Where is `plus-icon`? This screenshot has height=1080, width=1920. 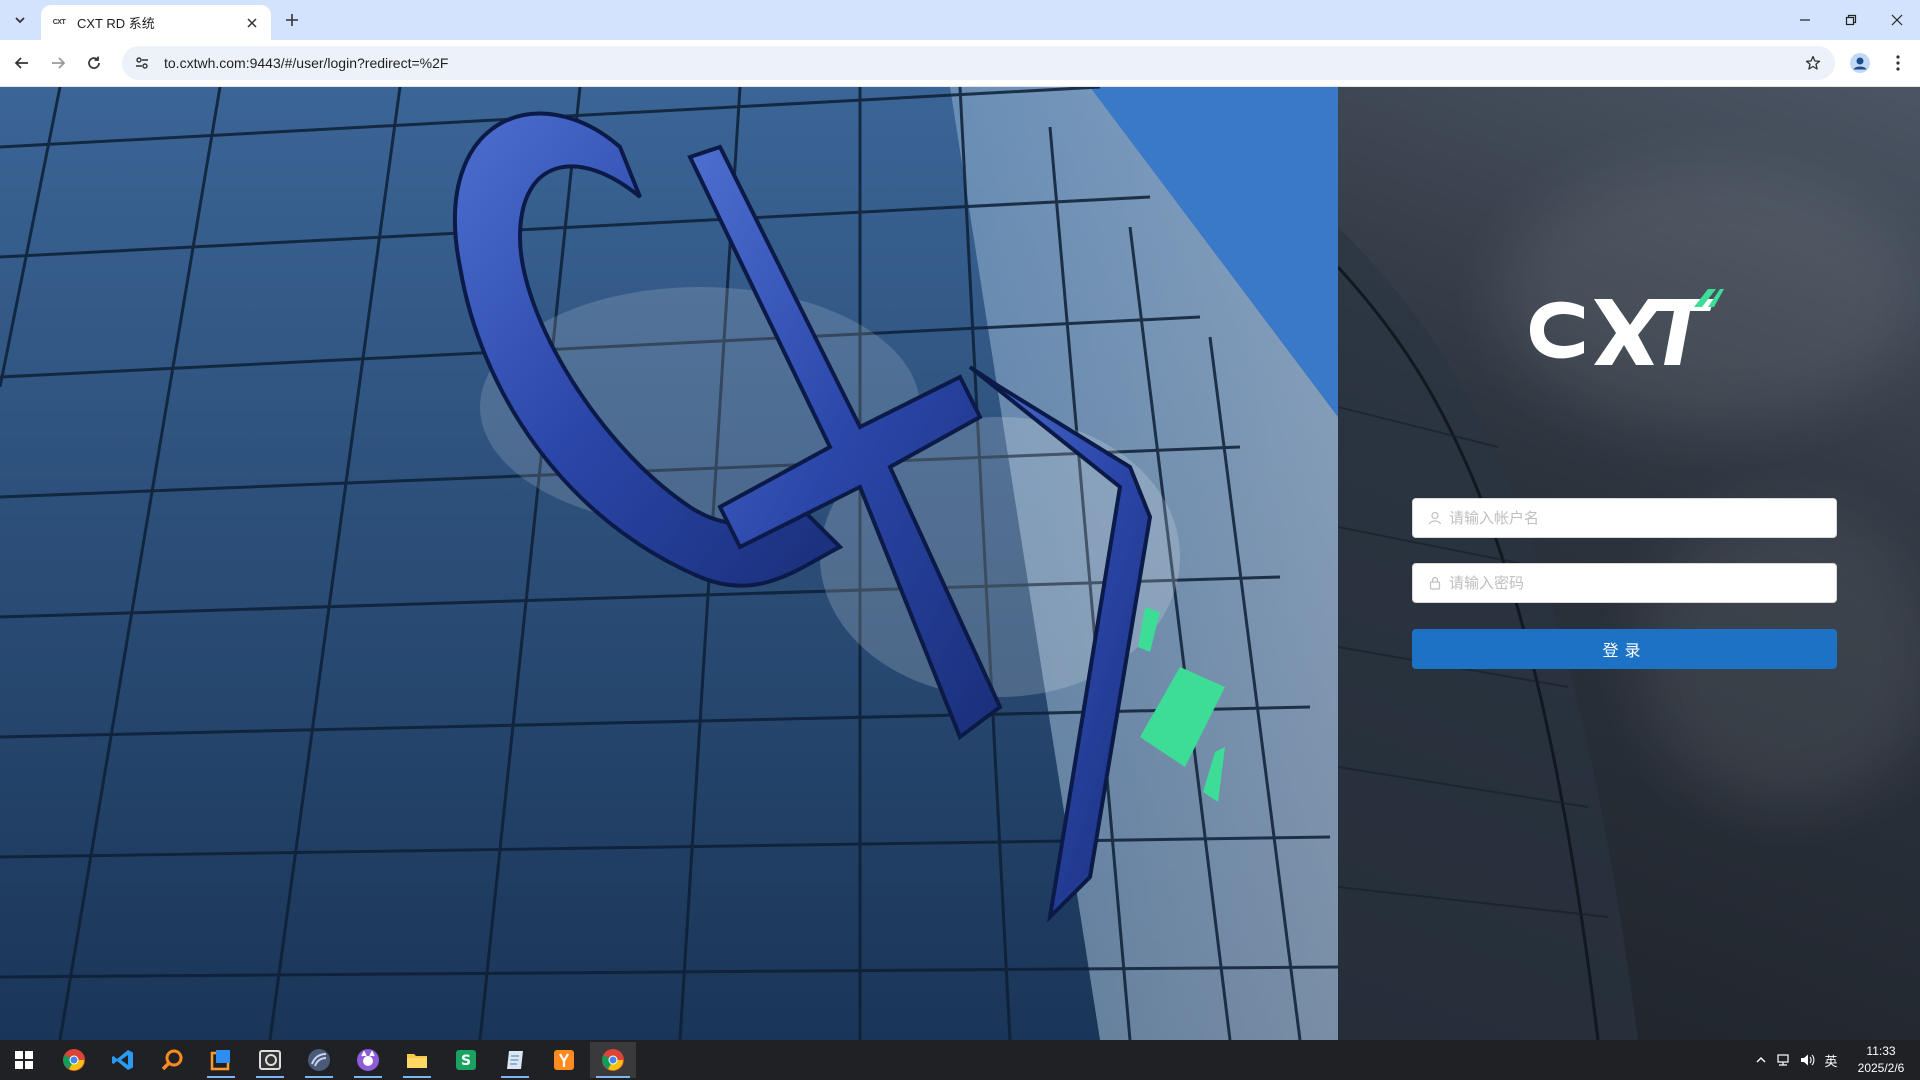 plus-icon is located at coordinates (292, 20).